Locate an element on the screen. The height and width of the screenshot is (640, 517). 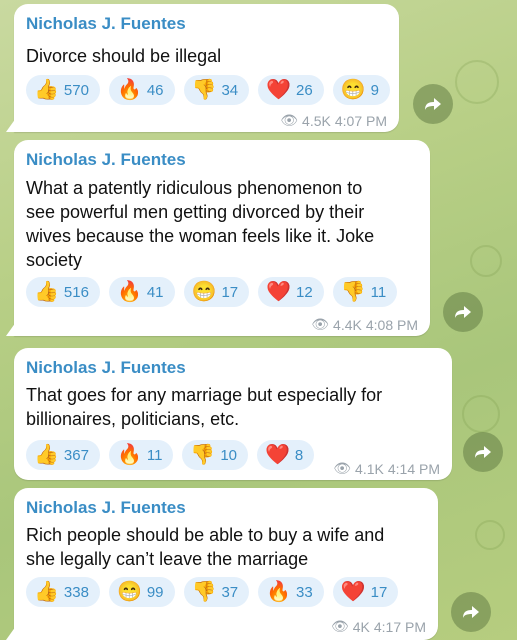
reaction-grin: 😁 9 is located at coordinates (361, 90).